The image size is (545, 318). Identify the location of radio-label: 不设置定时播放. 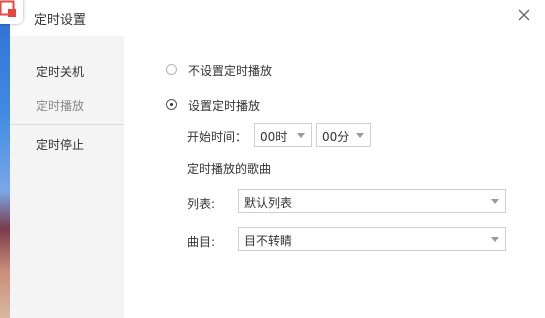
(230, 71).